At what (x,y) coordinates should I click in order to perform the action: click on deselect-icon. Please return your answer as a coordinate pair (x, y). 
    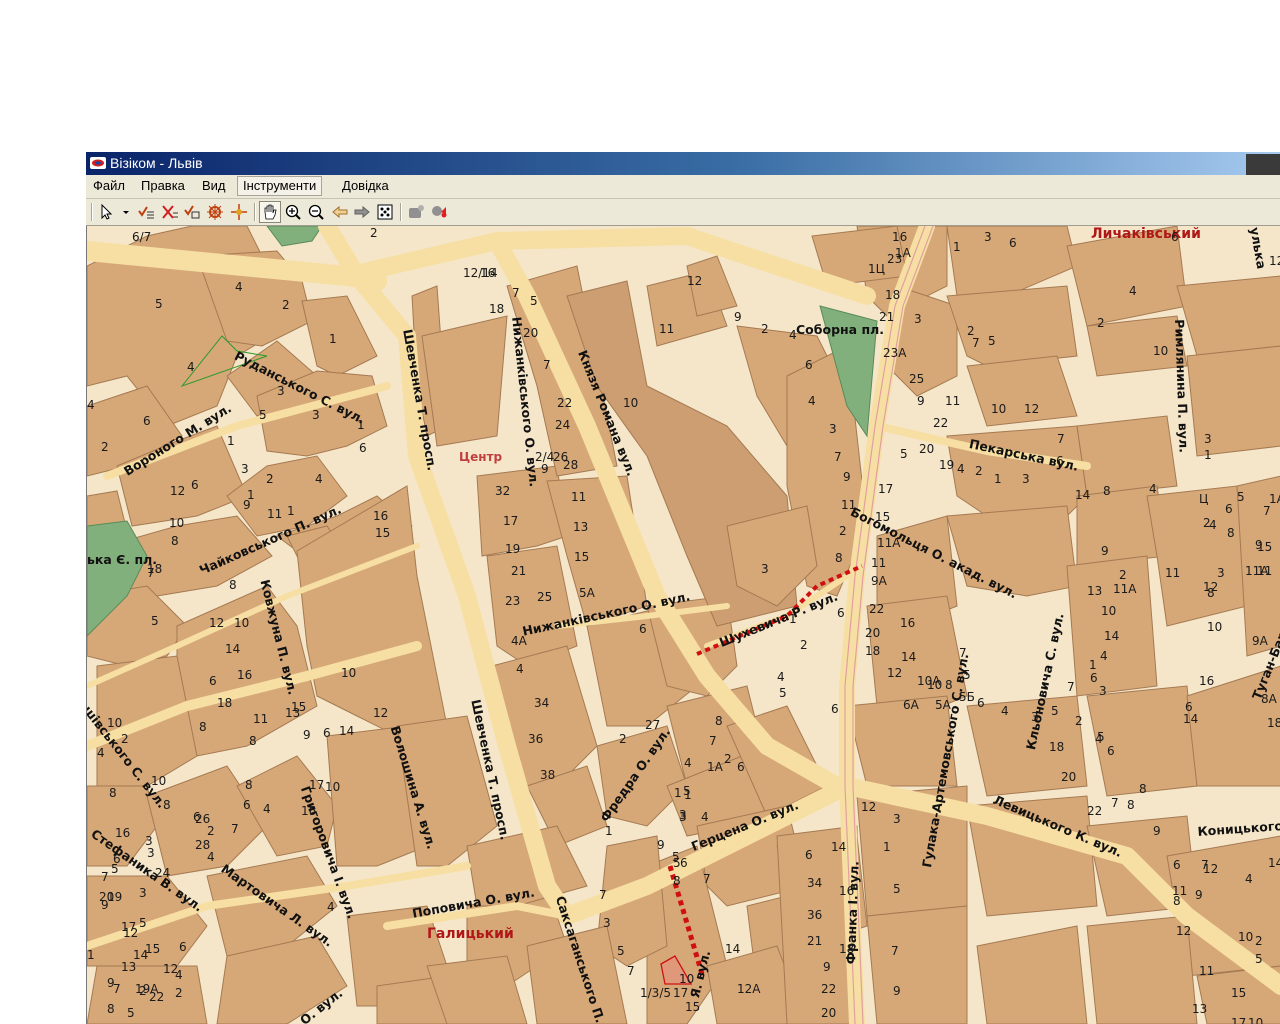
    Looking at the image, I should click on (170, 212).